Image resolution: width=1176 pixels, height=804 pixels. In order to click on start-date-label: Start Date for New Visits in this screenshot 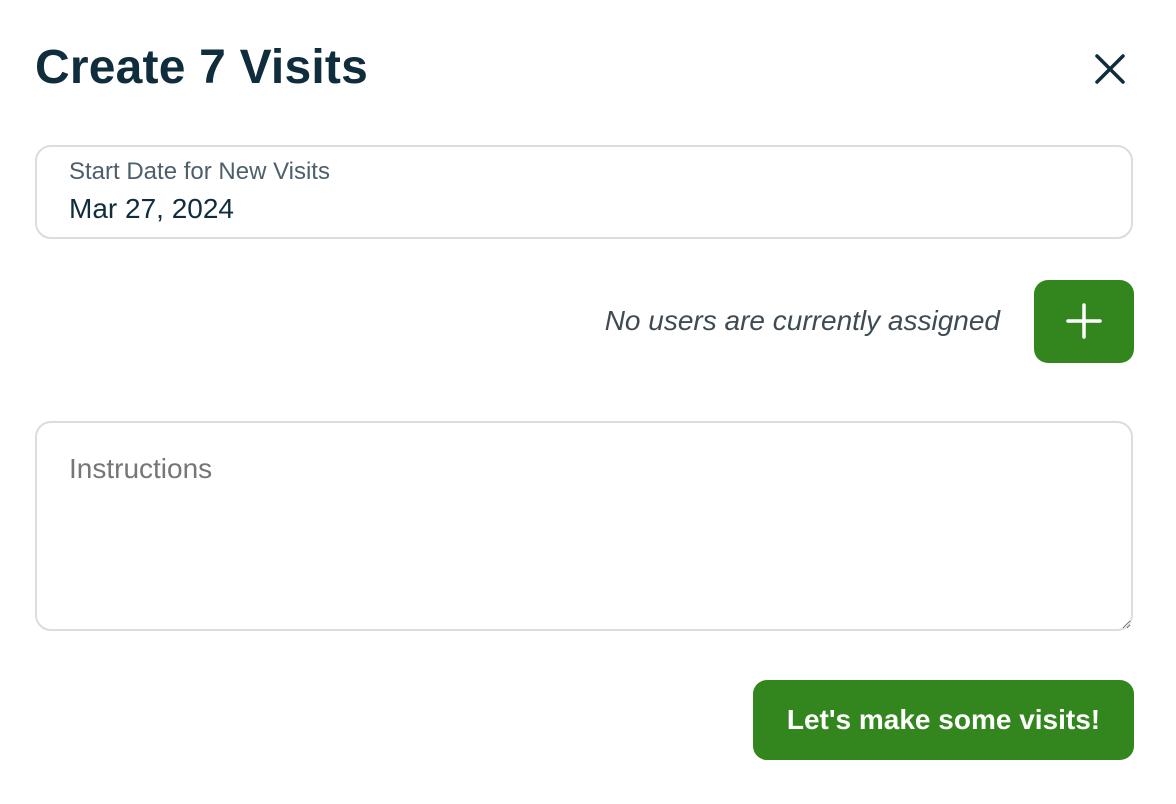, I will do `click(199, 171)`.